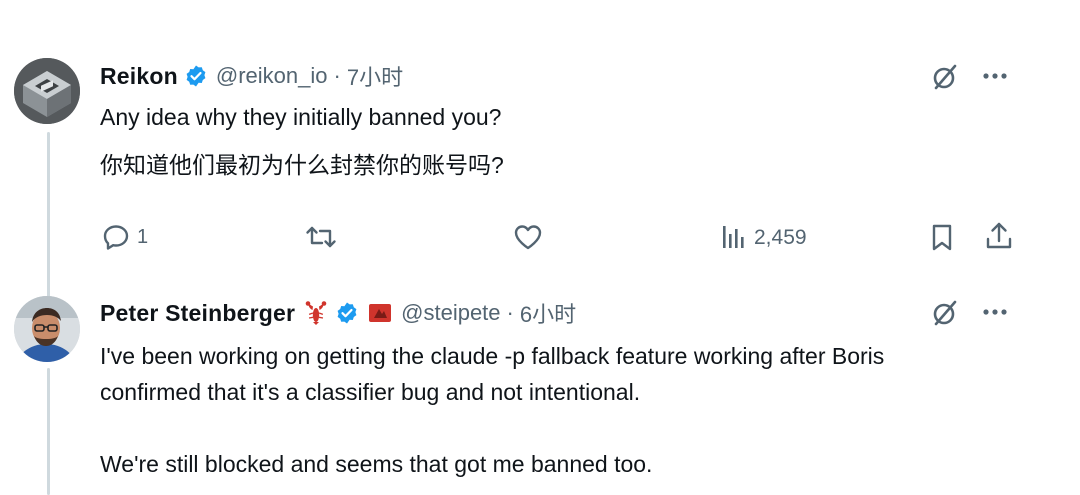 The width and height of the screenshot is (1080, 495). What do you see at coordinates (780, 237) in the screenshot?
I see `views-count: 2,459` at bounding box center [780, 237].